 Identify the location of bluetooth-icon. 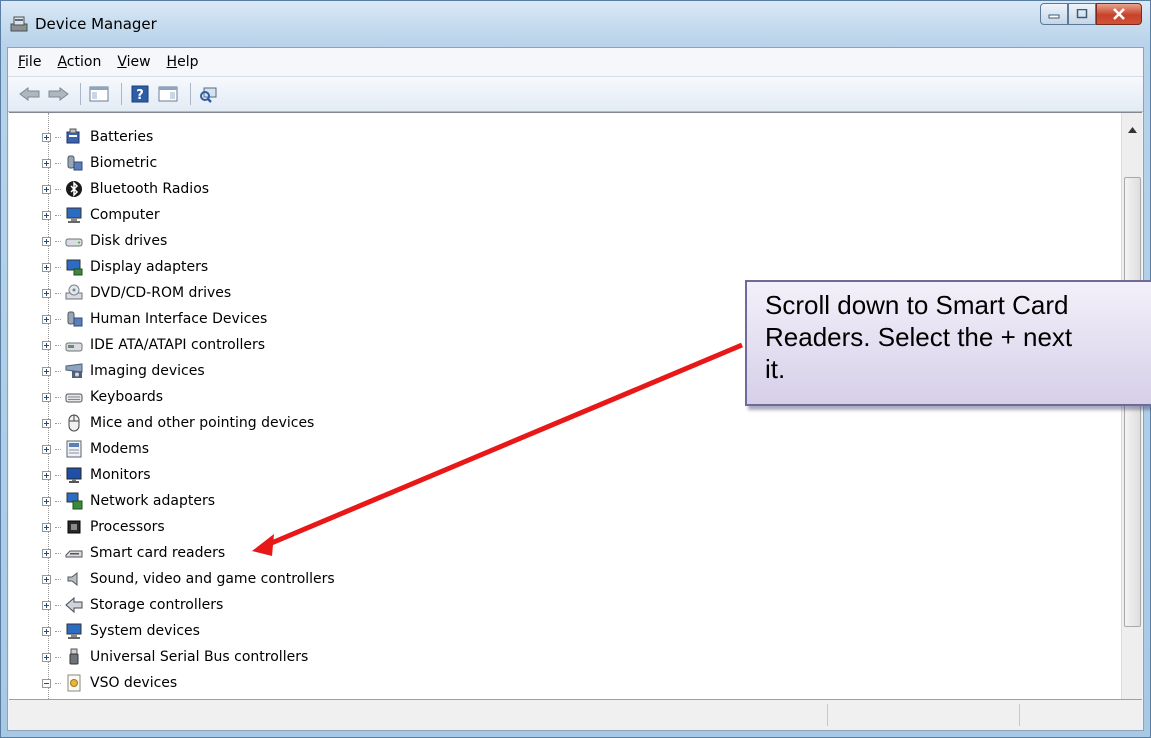
(74, 189).